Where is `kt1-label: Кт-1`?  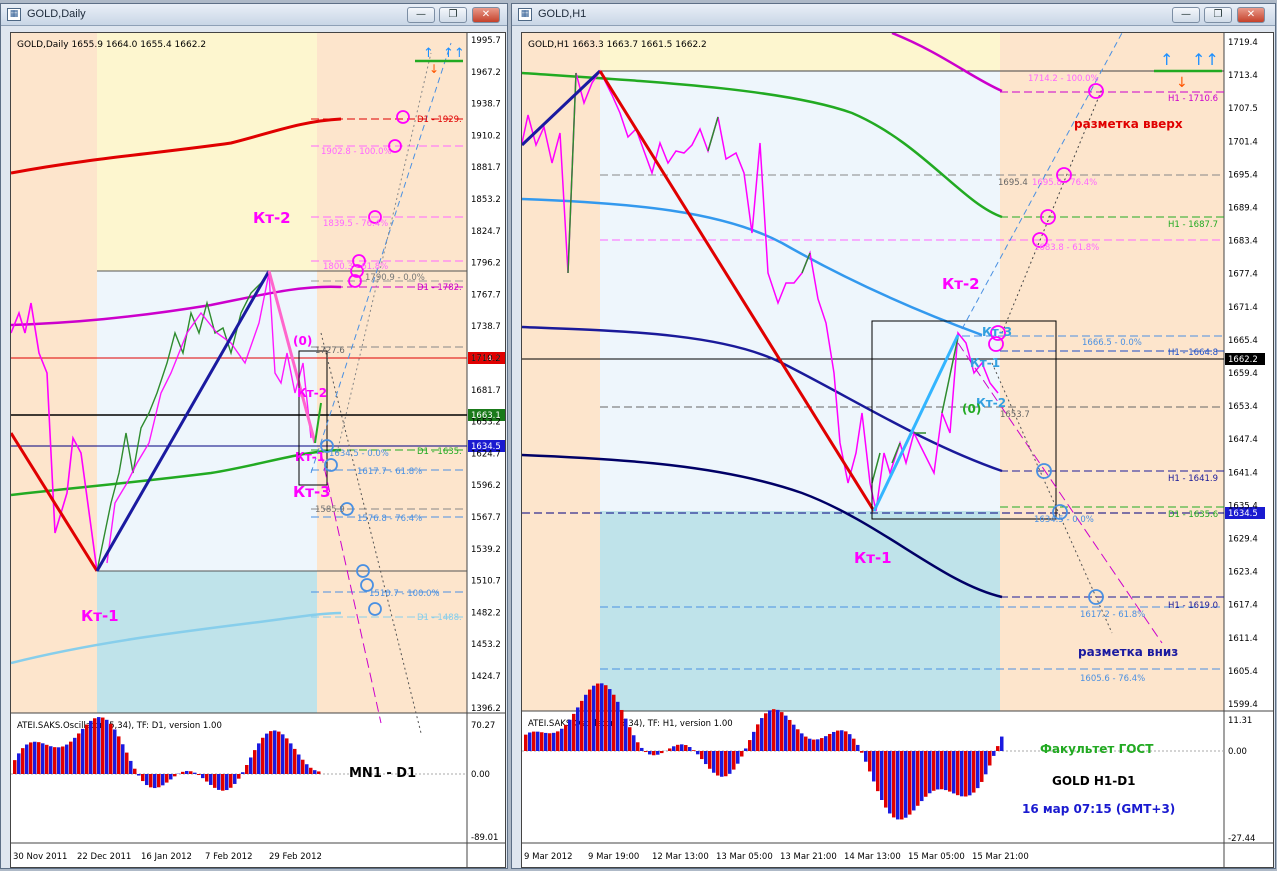
kt1-label: Кт-1 is located at coordinates (873, 558).